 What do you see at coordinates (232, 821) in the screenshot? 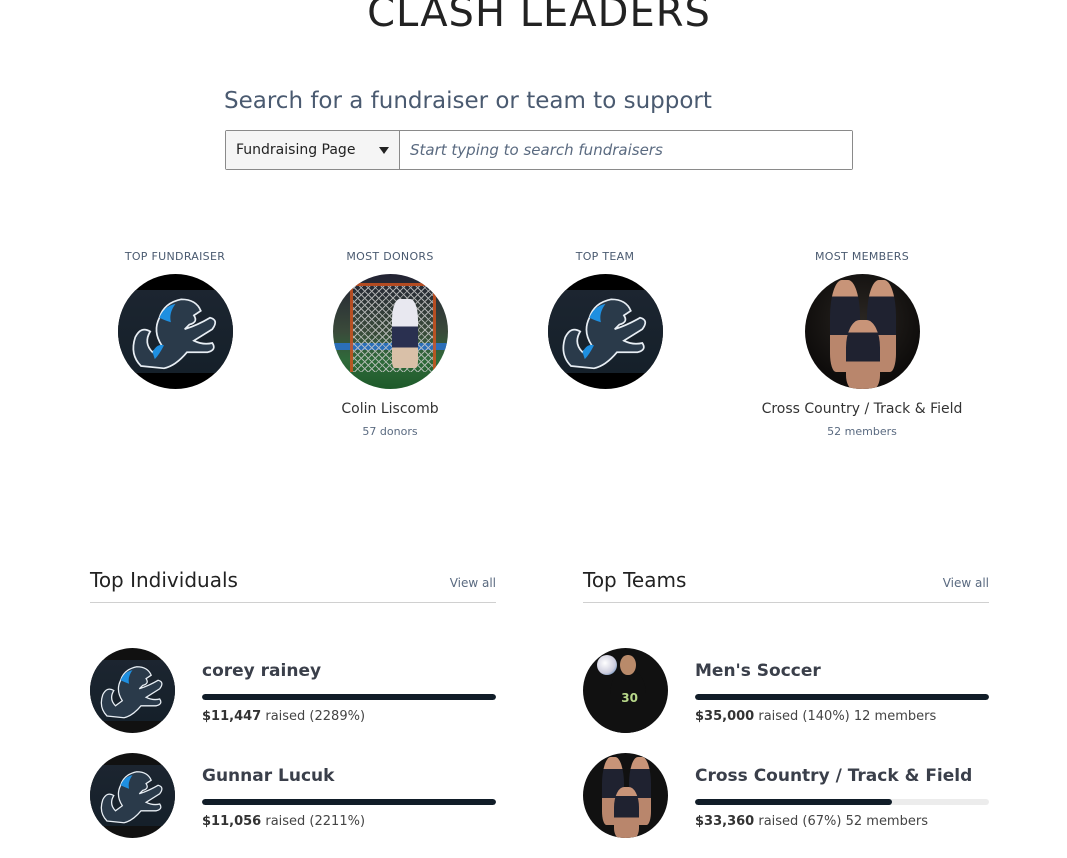
I see `amount-raised: $11,056` at bounding box center [232, 821].